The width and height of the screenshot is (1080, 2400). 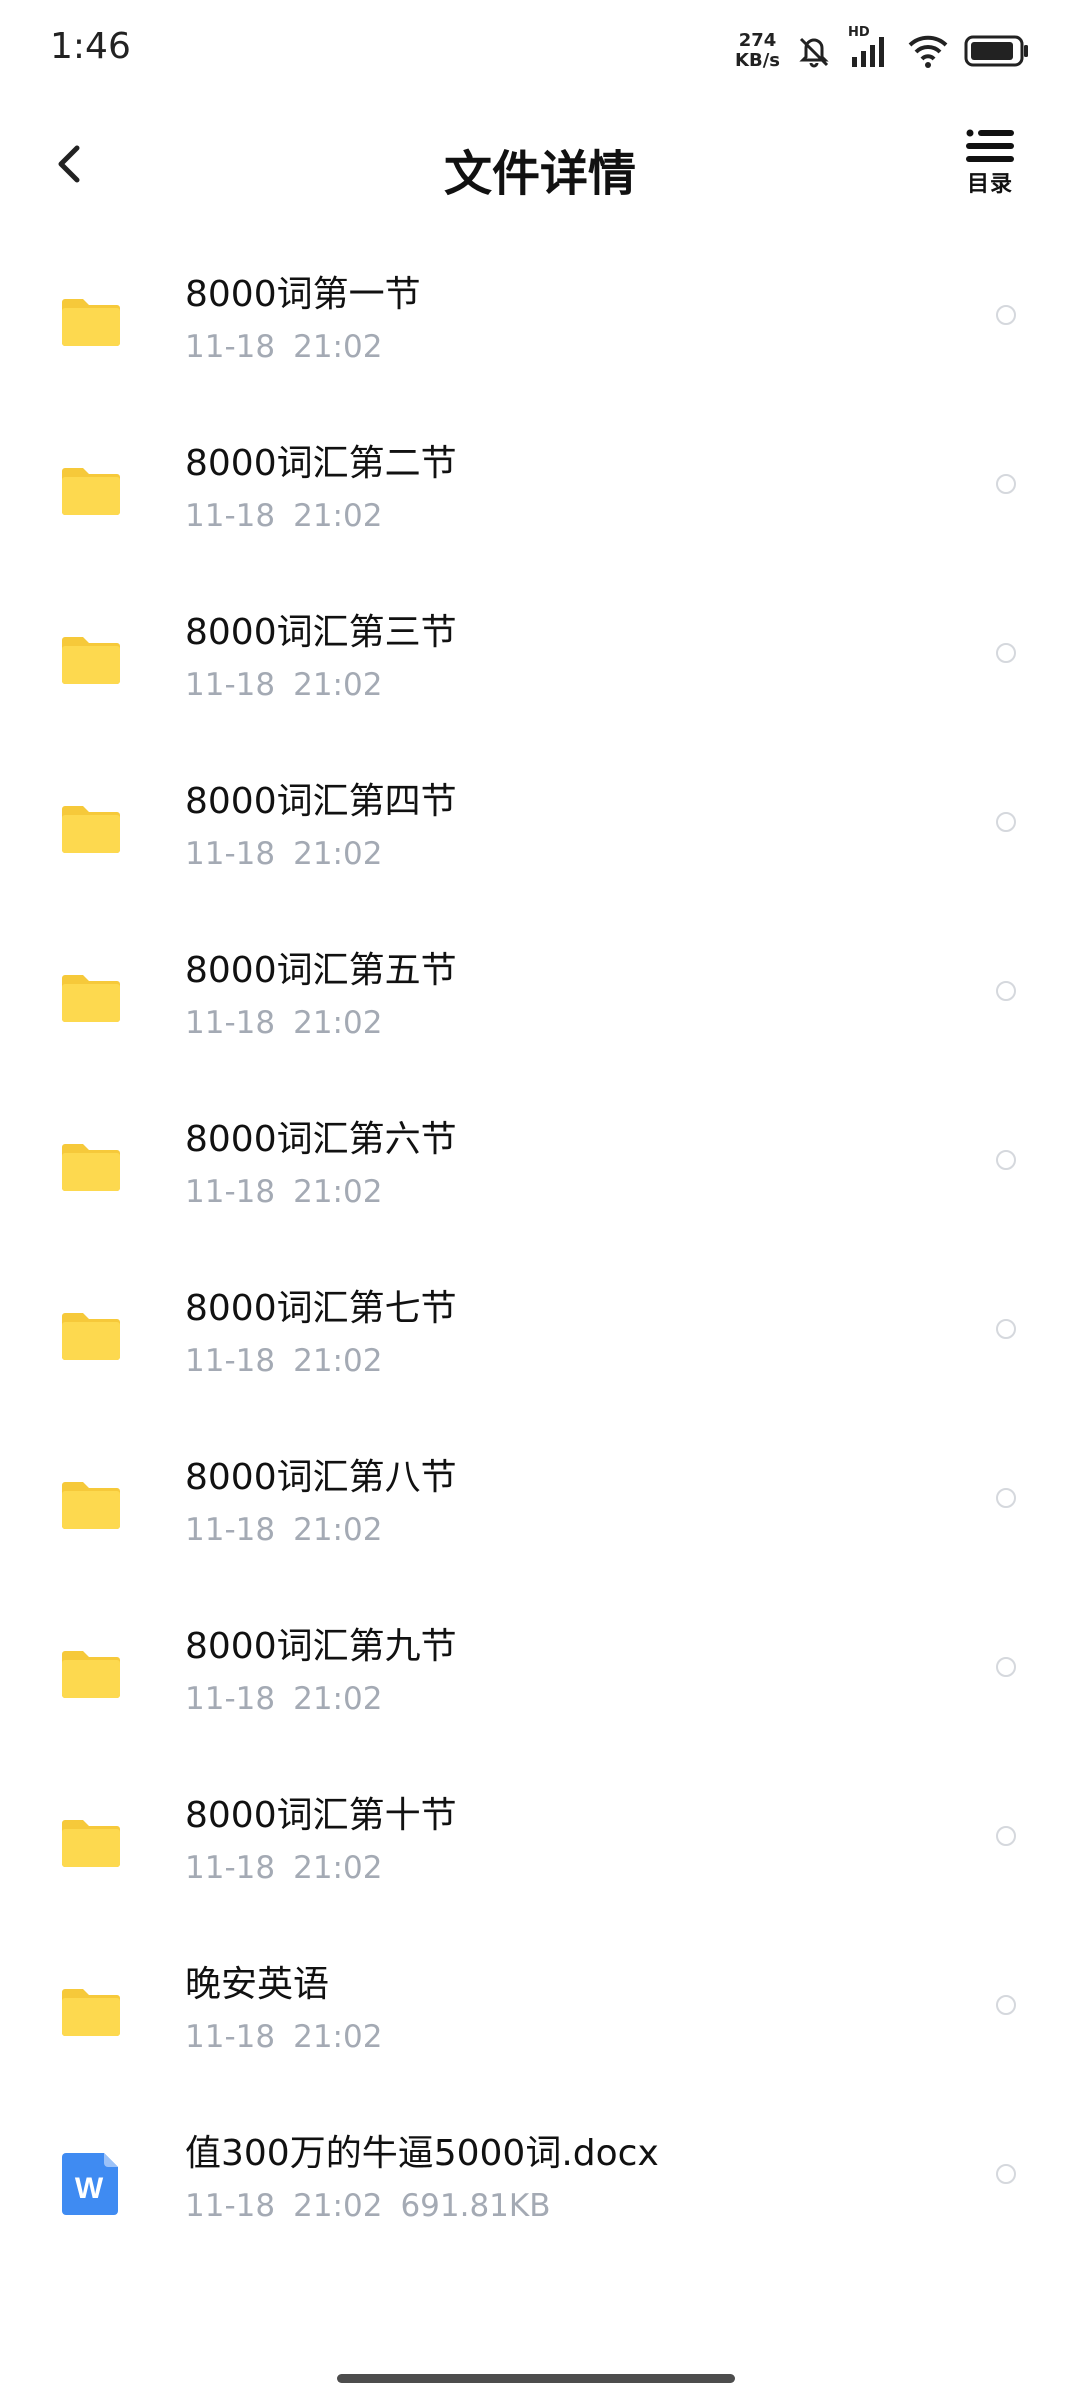 What do you see at coordinates (475, 2206) in the screenshot?
I see `file-size: 691.81KB` at bounding box center [475, 2206].